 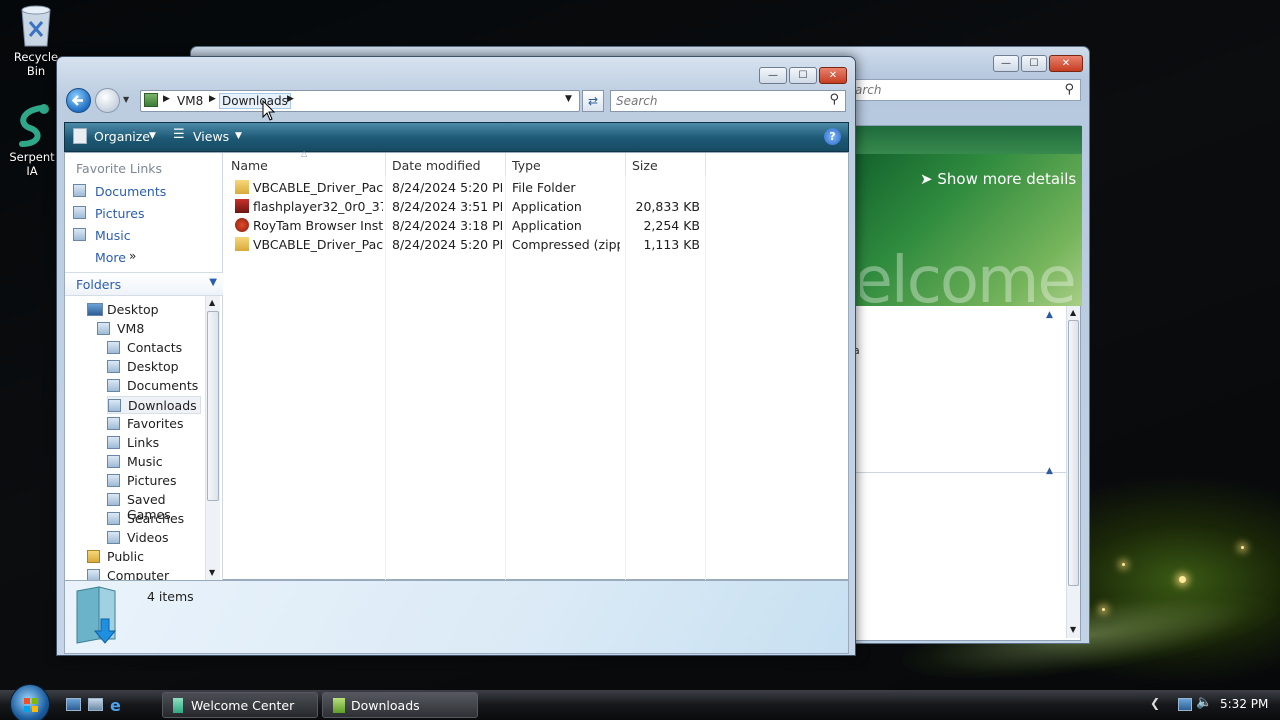 I want to click on tree-item-contacts: Contacts, so click(x=154, y=348).